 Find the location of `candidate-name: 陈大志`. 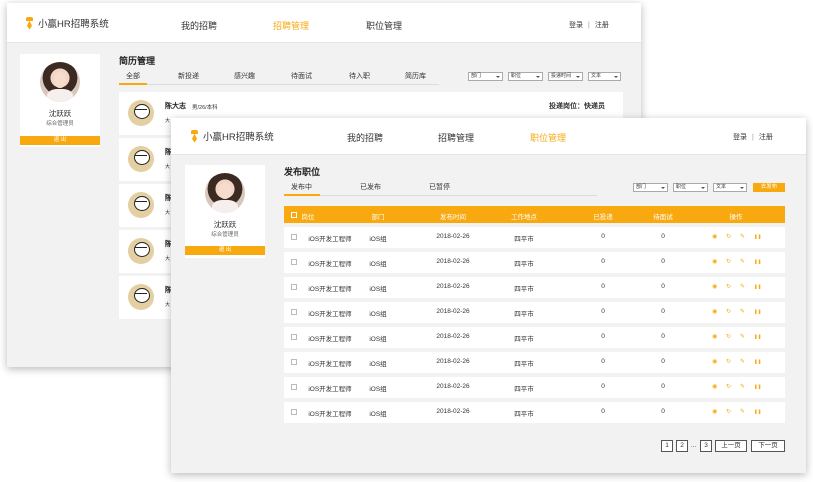

candidate-name: 陈大志 is located at coordinates (175, 106).